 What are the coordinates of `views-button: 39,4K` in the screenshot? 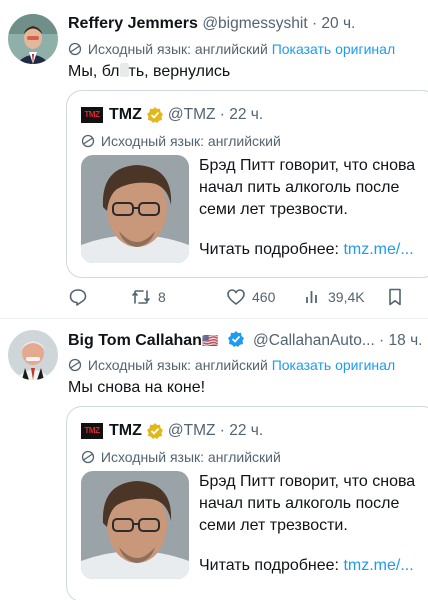 It's located at (334, 297).